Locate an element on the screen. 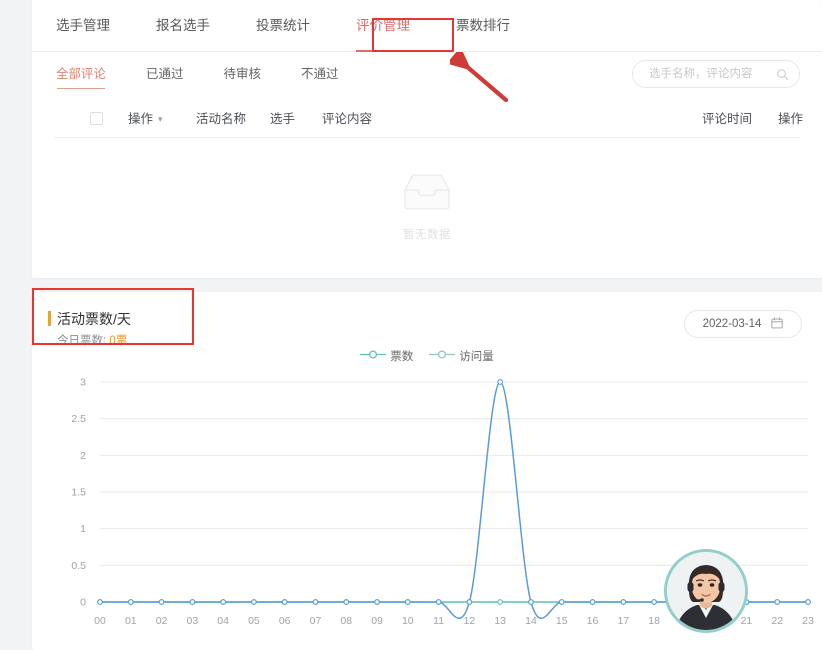  select-all-checkbox is located at coordinates (96, 118).